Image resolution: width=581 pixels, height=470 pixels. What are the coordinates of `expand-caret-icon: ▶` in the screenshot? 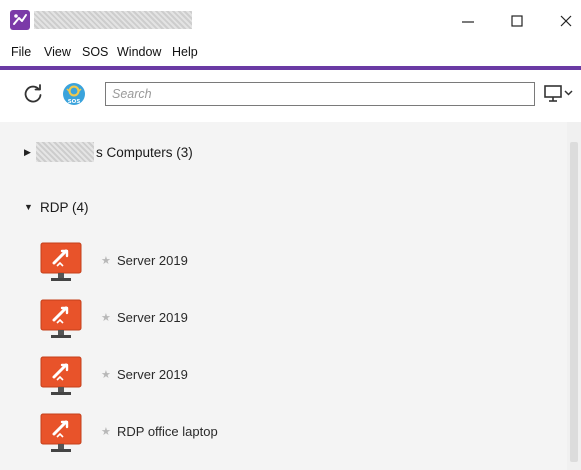 It's located at (27, 152).